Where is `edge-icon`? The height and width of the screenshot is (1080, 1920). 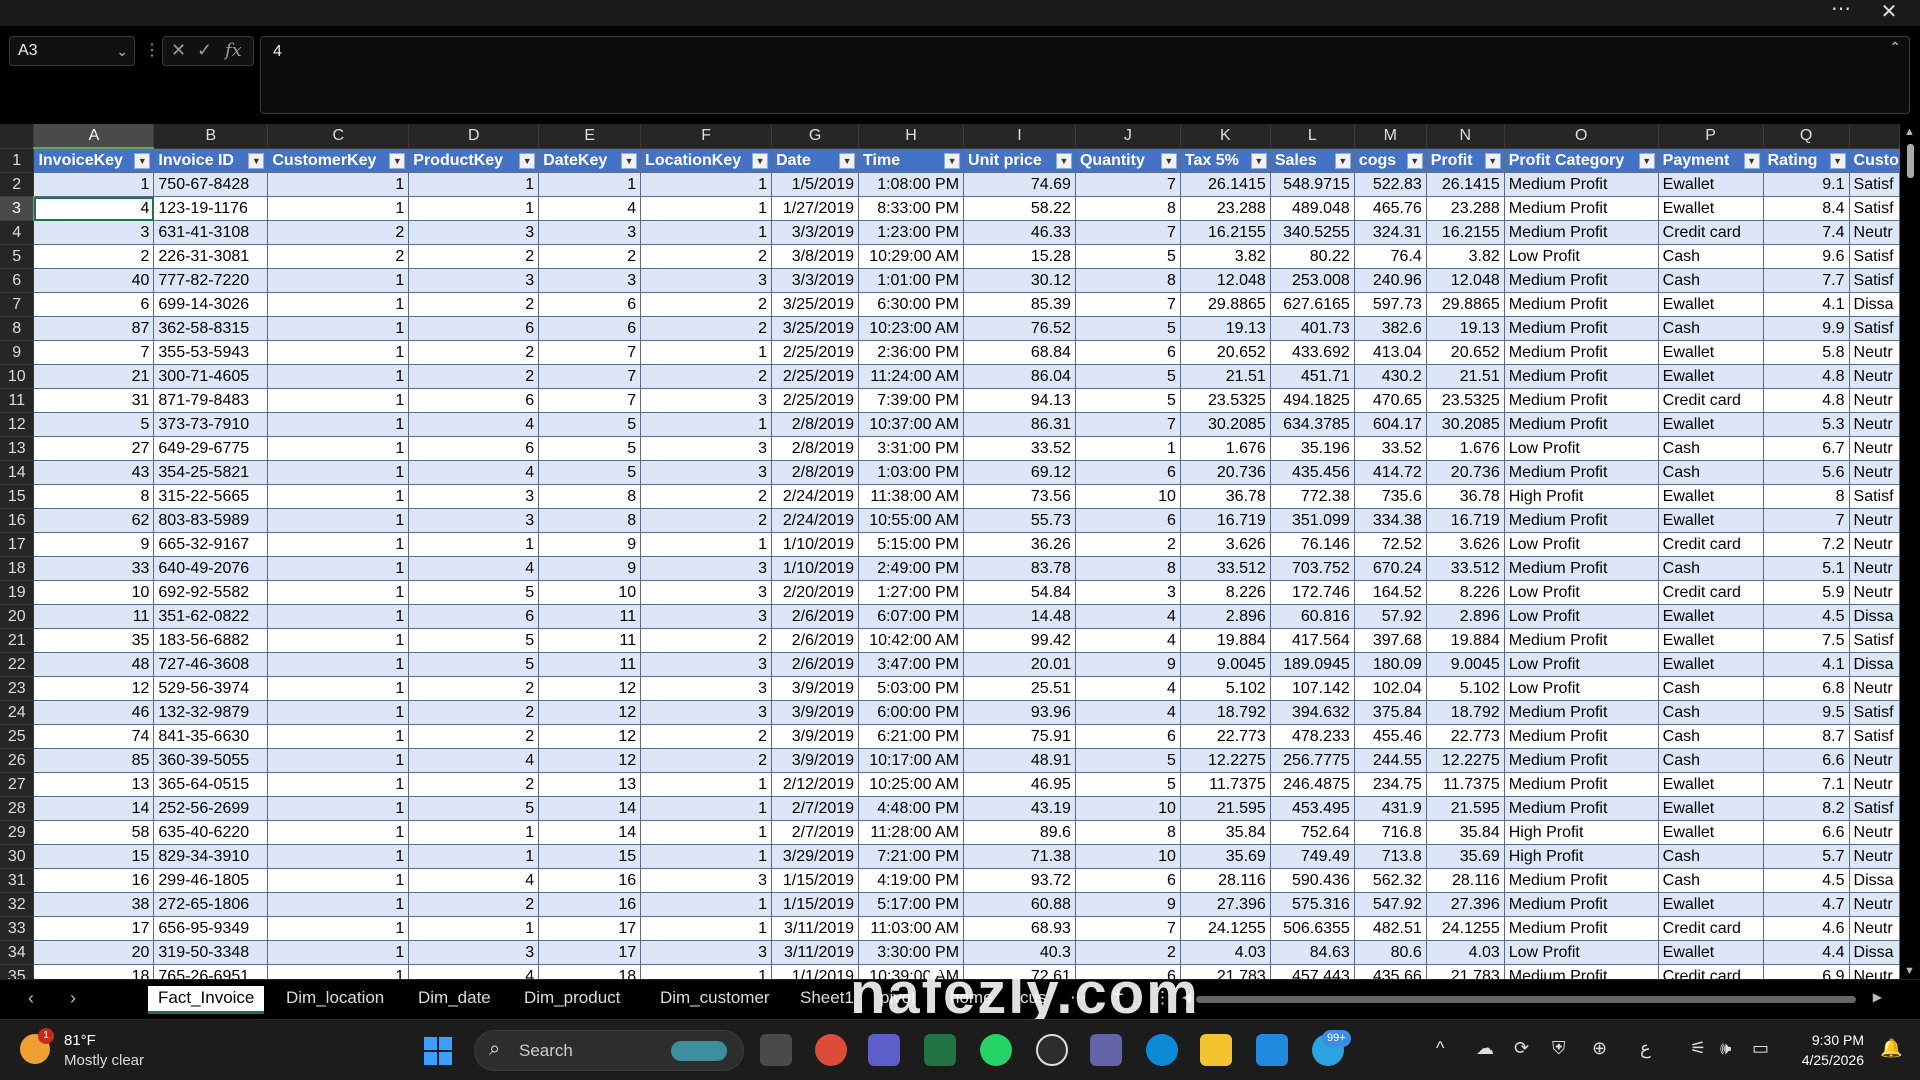
edge-icon is located at coordinates (1162, 1050).